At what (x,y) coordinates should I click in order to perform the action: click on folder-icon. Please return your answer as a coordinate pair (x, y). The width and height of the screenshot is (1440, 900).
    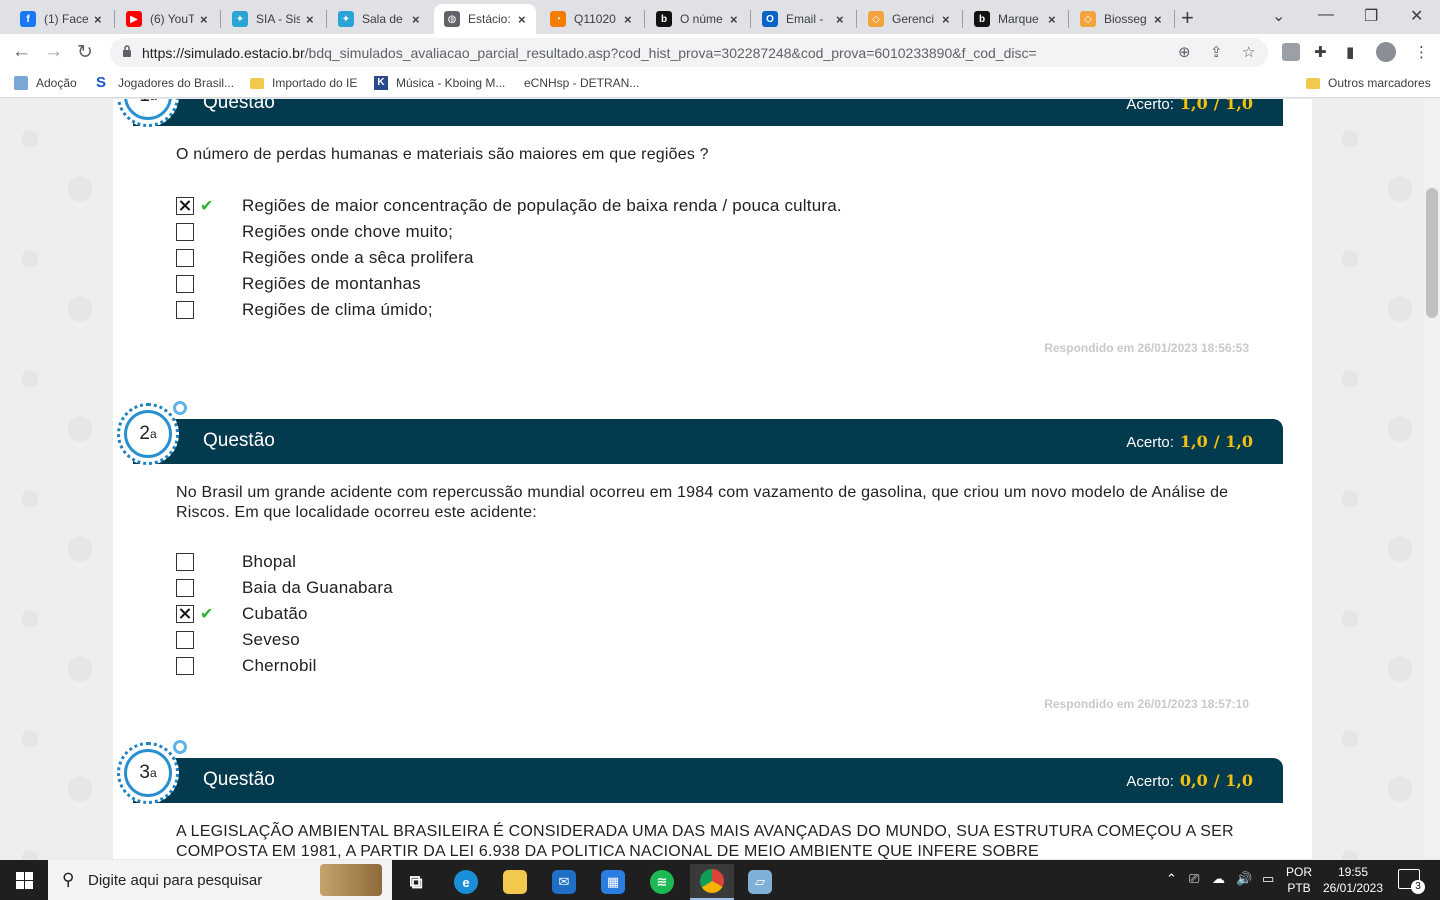
    Looking at the image, I should click on (257, 83).